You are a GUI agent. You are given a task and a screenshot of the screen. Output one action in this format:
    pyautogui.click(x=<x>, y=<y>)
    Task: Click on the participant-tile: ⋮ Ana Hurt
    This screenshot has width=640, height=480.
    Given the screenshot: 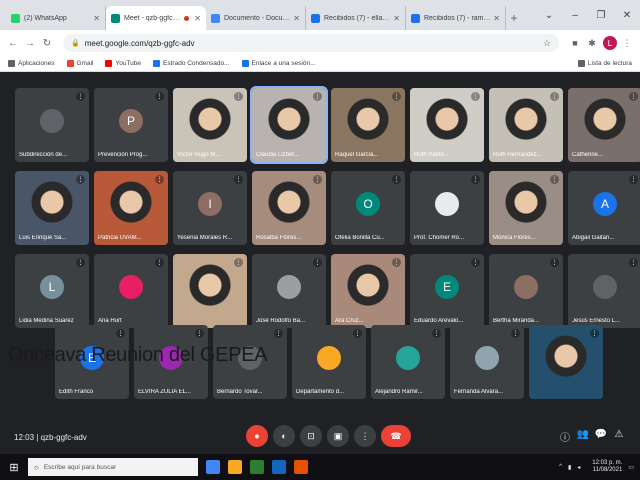 What is the action you would take?
    pyautogui.click(x=131, y=291)
    